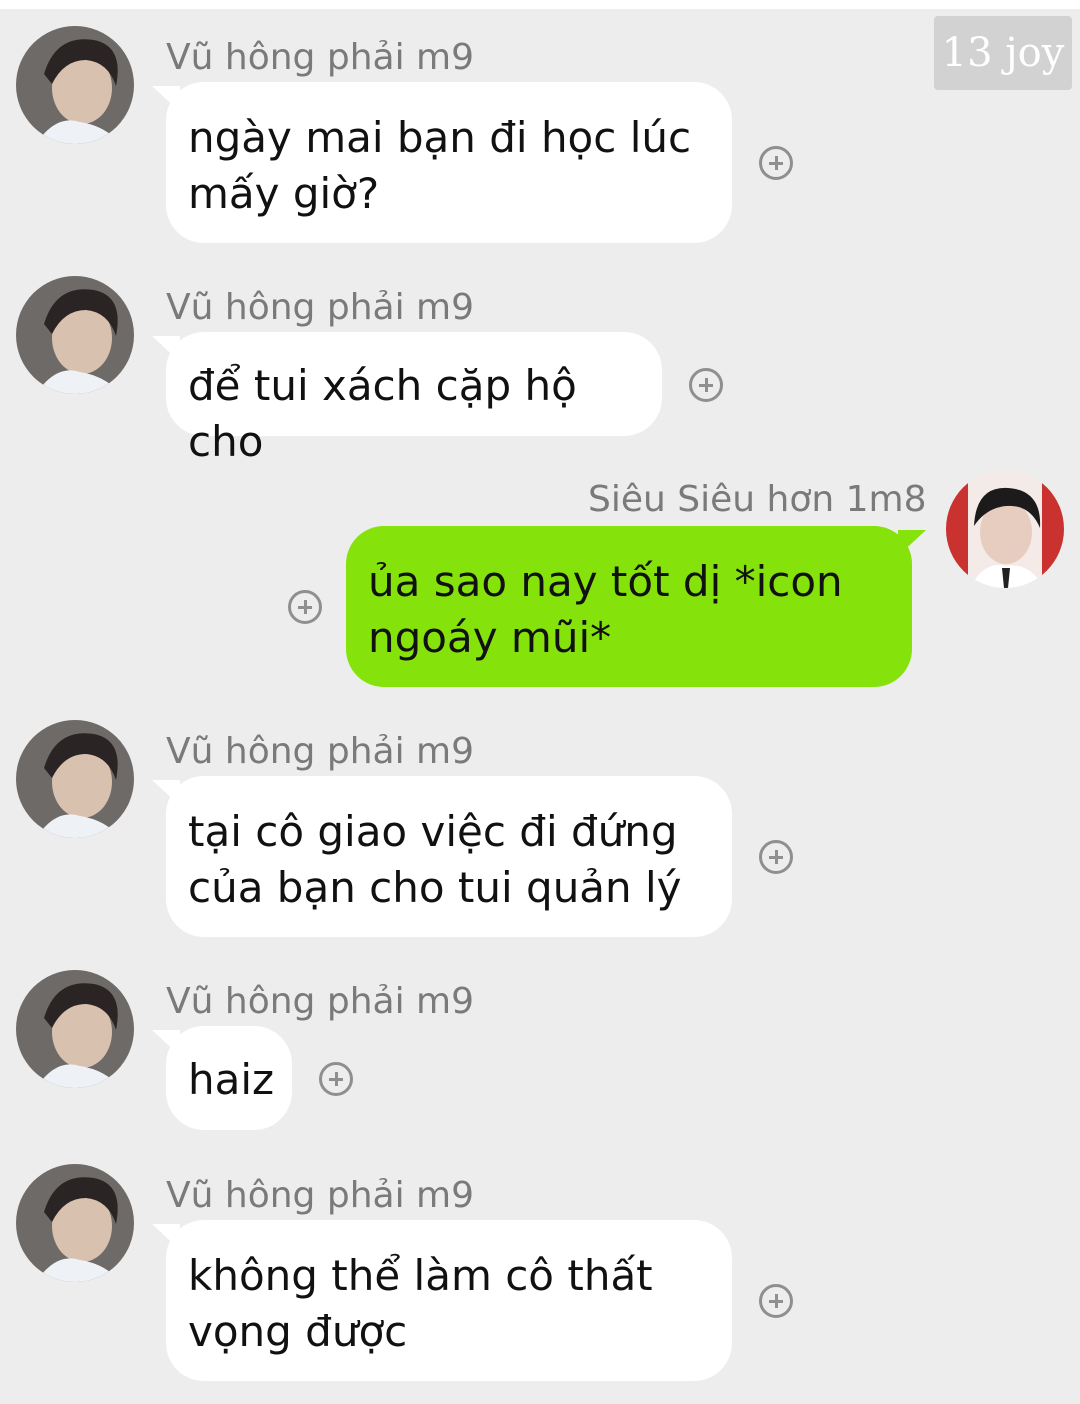 Image resolution: width=1080 pixels, height=1404 pixels. I want to click on message-bubble: ngày mai bạn đi học lúc mấy giờ?, so click(449, 162).